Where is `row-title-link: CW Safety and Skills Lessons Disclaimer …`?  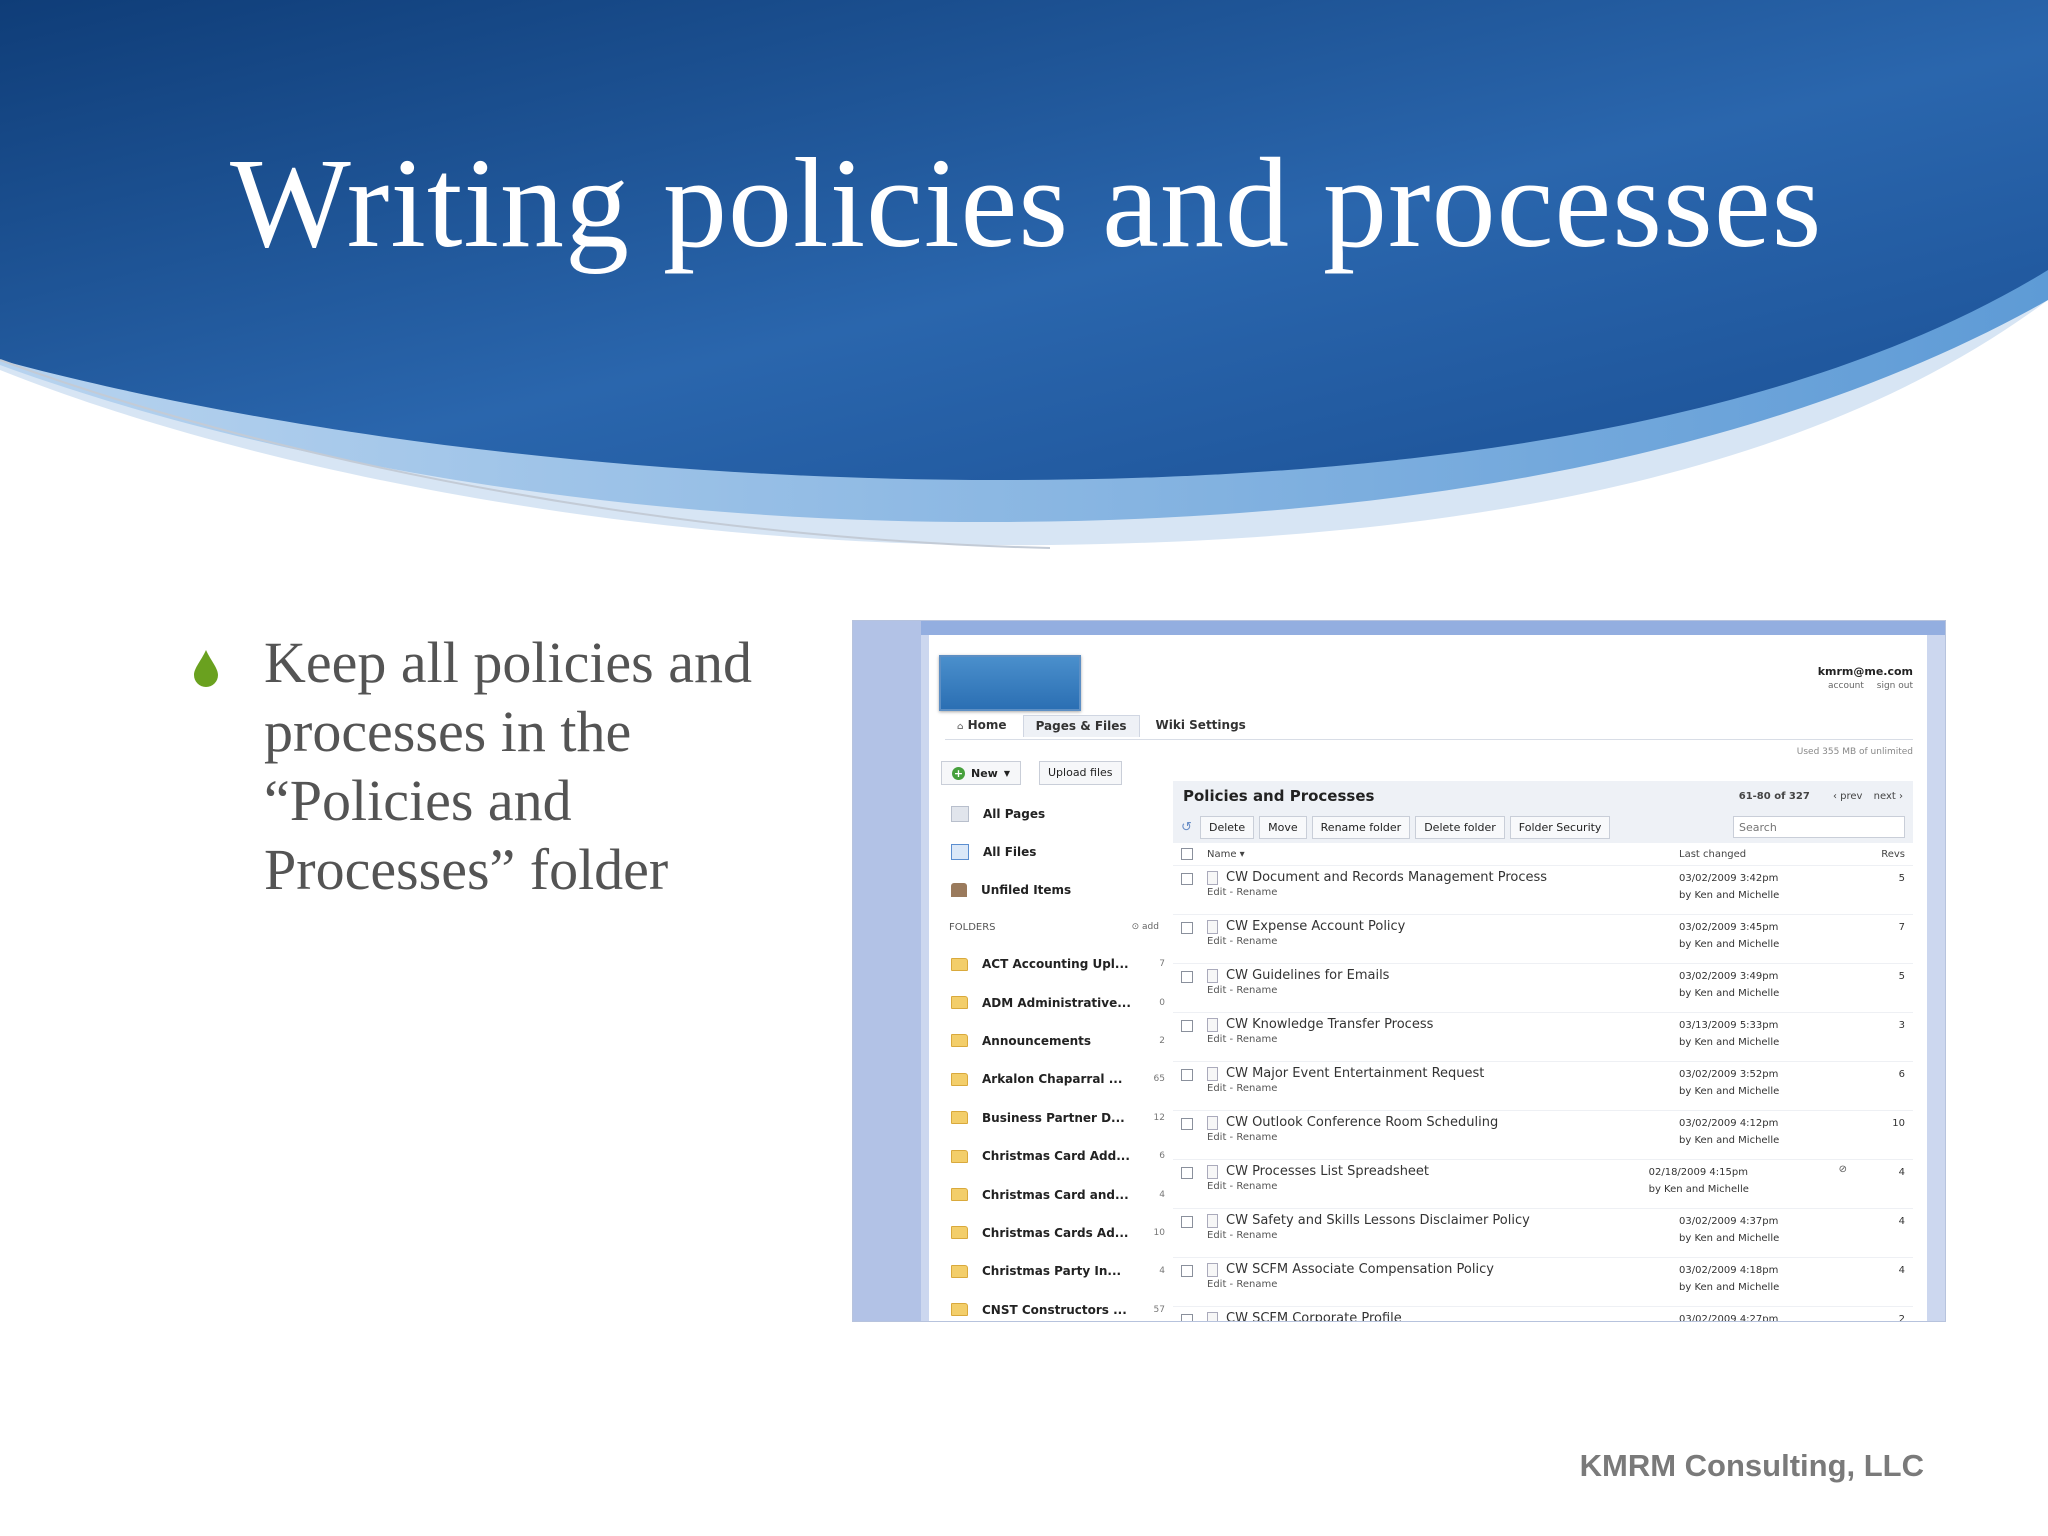
row-title-link: CW Safety and Skills Lessons Disclaimer … is located at coordinates (1443, 1220).